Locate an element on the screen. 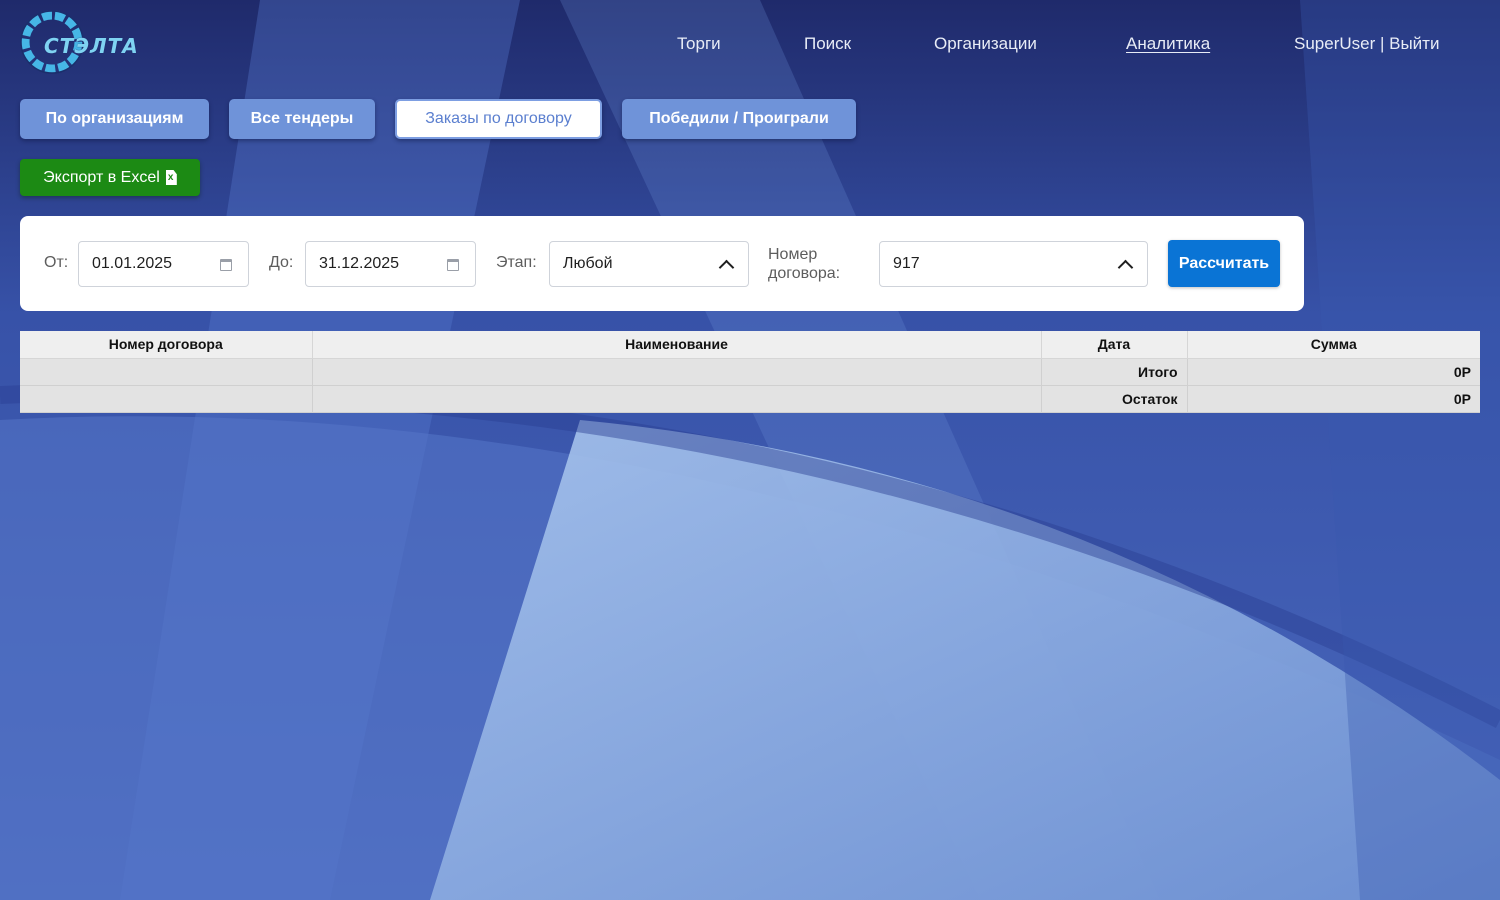 The width and height of the screenshot is (1500, 900). tab-all-tenders: Все тендеры is located at coordinates (302, 119).